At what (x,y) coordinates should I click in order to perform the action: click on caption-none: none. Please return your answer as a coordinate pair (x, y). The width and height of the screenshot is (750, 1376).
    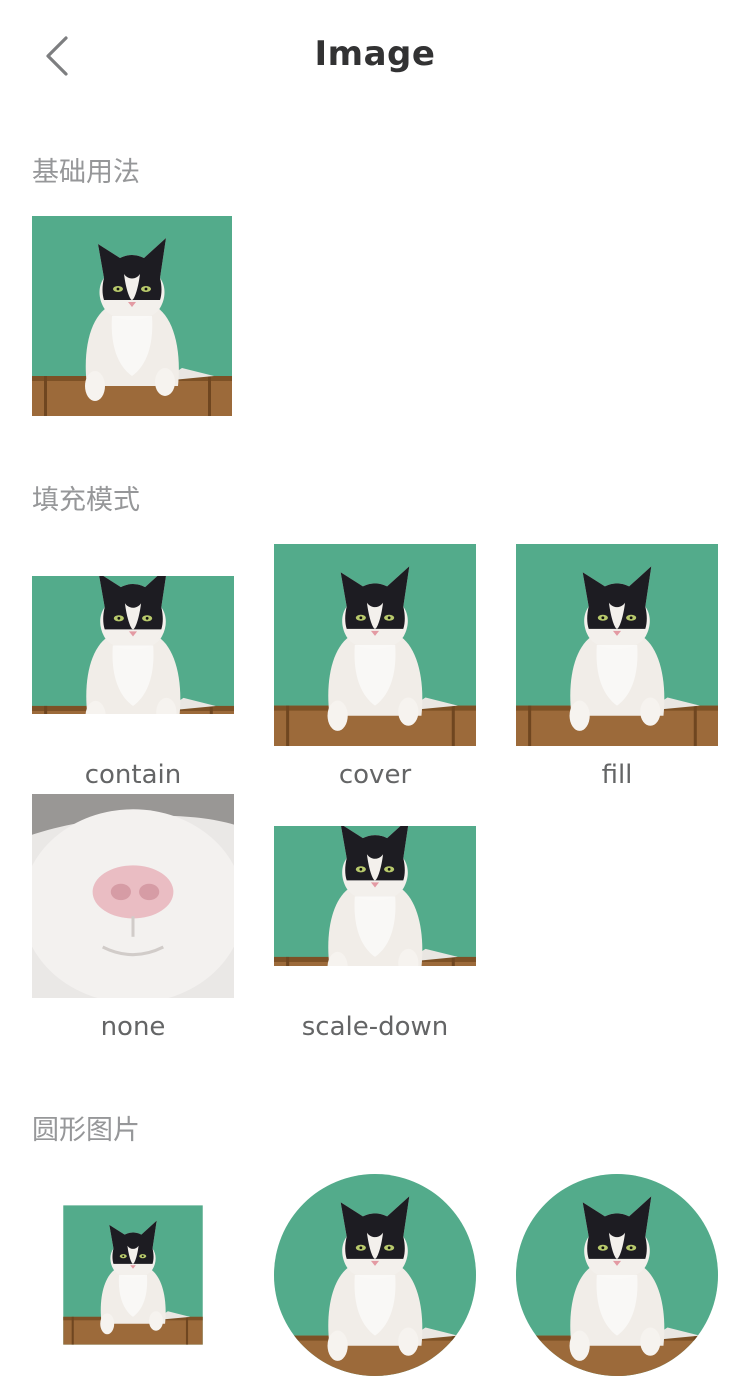
    Looking at the image, I should click on (133, 1027).